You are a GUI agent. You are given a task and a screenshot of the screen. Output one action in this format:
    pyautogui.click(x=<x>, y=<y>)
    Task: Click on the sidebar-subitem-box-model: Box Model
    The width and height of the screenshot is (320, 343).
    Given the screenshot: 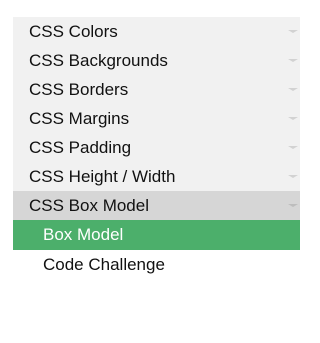 What is the action you would take?
    pyautogui.click(x=156, y=235)
    